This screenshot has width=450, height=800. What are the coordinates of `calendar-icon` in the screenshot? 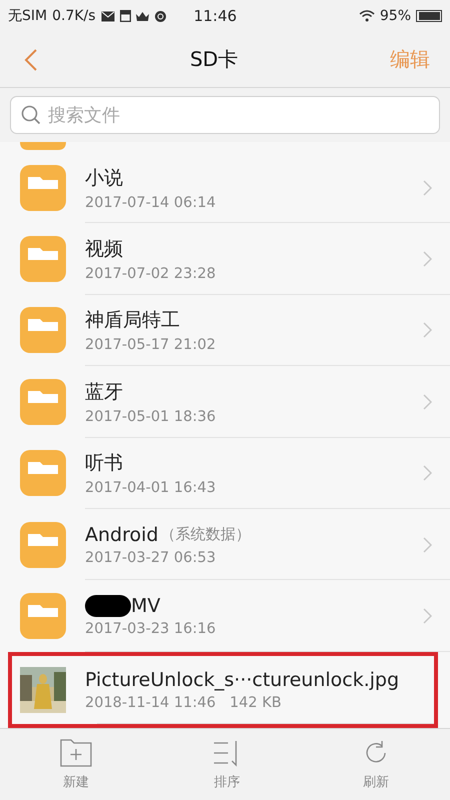 It's located at (125, 16).